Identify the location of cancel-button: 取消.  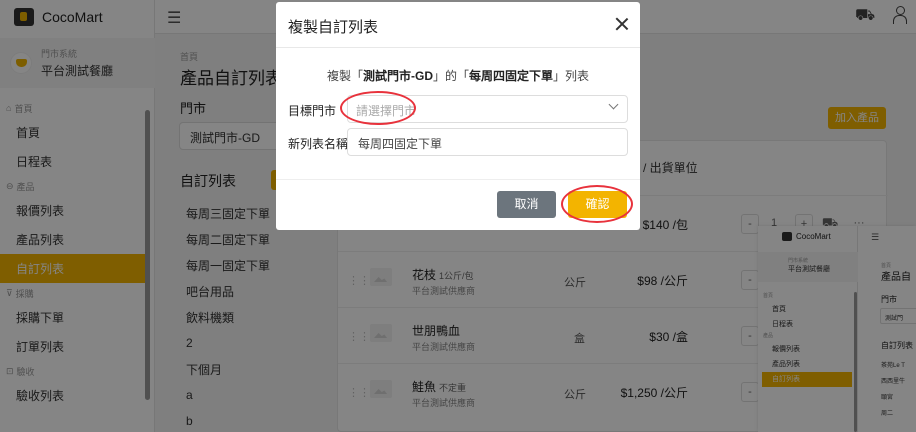
(526, 204).